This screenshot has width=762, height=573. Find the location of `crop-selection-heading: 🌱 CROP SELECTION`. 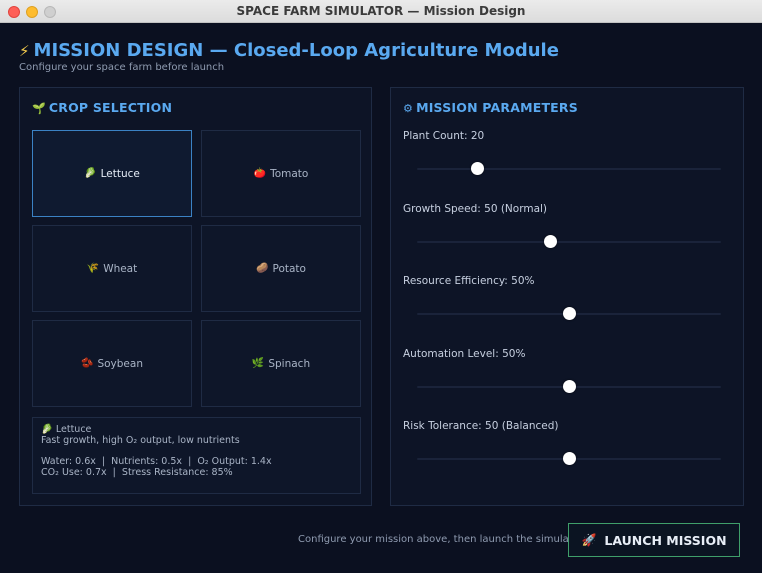

crop-selection-heading: 🌱 CROP SELECTION is located at coordinates (102, 107).